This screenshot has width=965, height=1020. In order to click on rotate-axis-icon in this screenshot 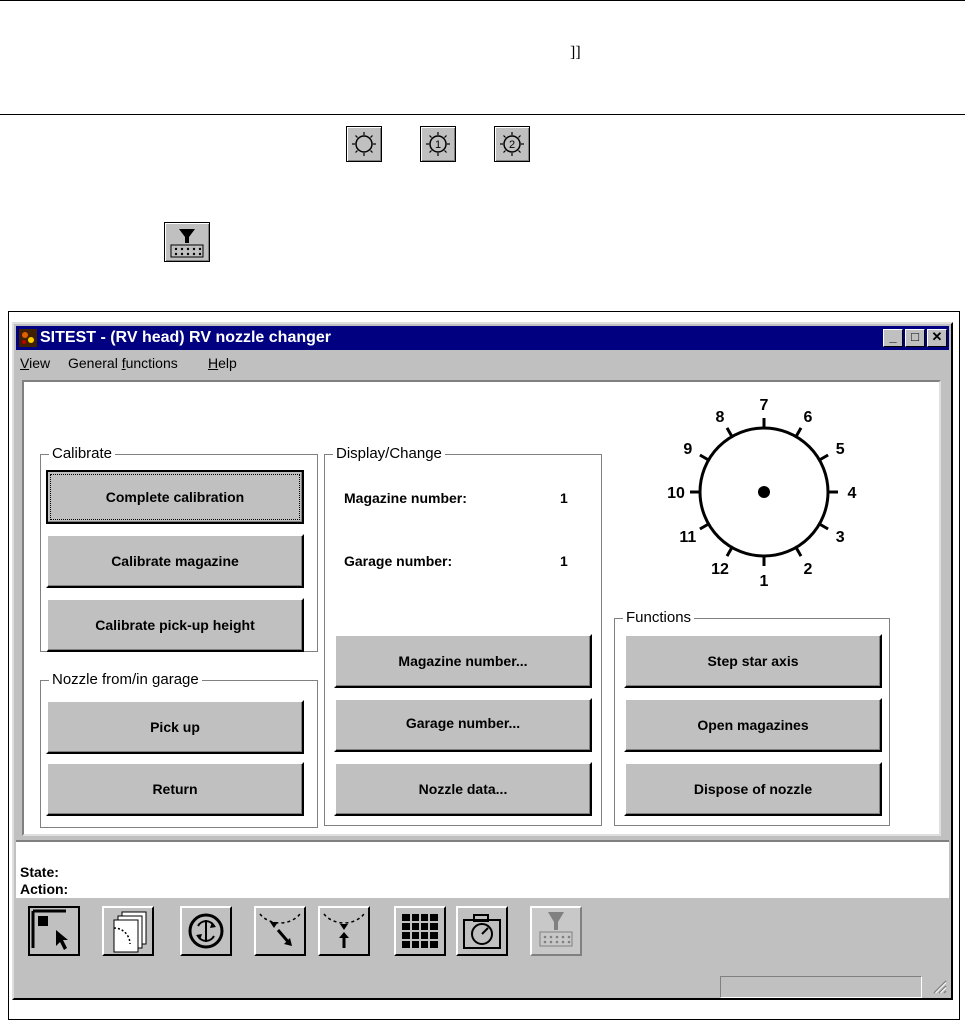, I will do `click(206, 931)`.